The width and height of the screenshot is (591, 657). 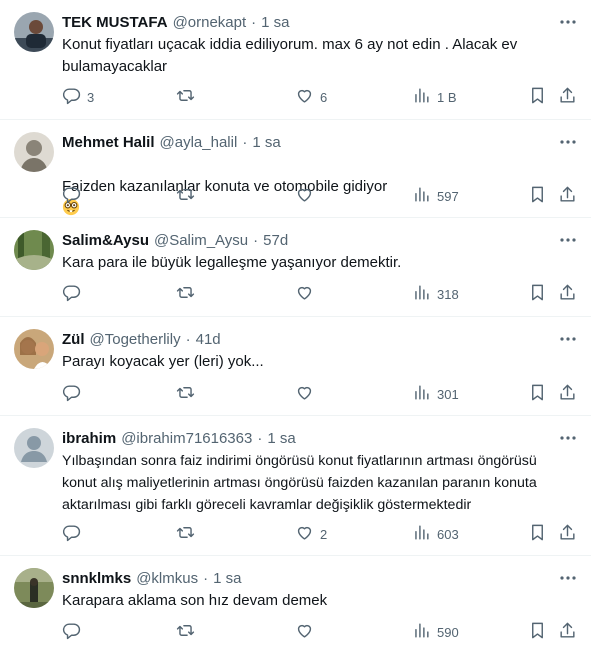 I want to click on like-button: 6, so click(x=311, y=97).